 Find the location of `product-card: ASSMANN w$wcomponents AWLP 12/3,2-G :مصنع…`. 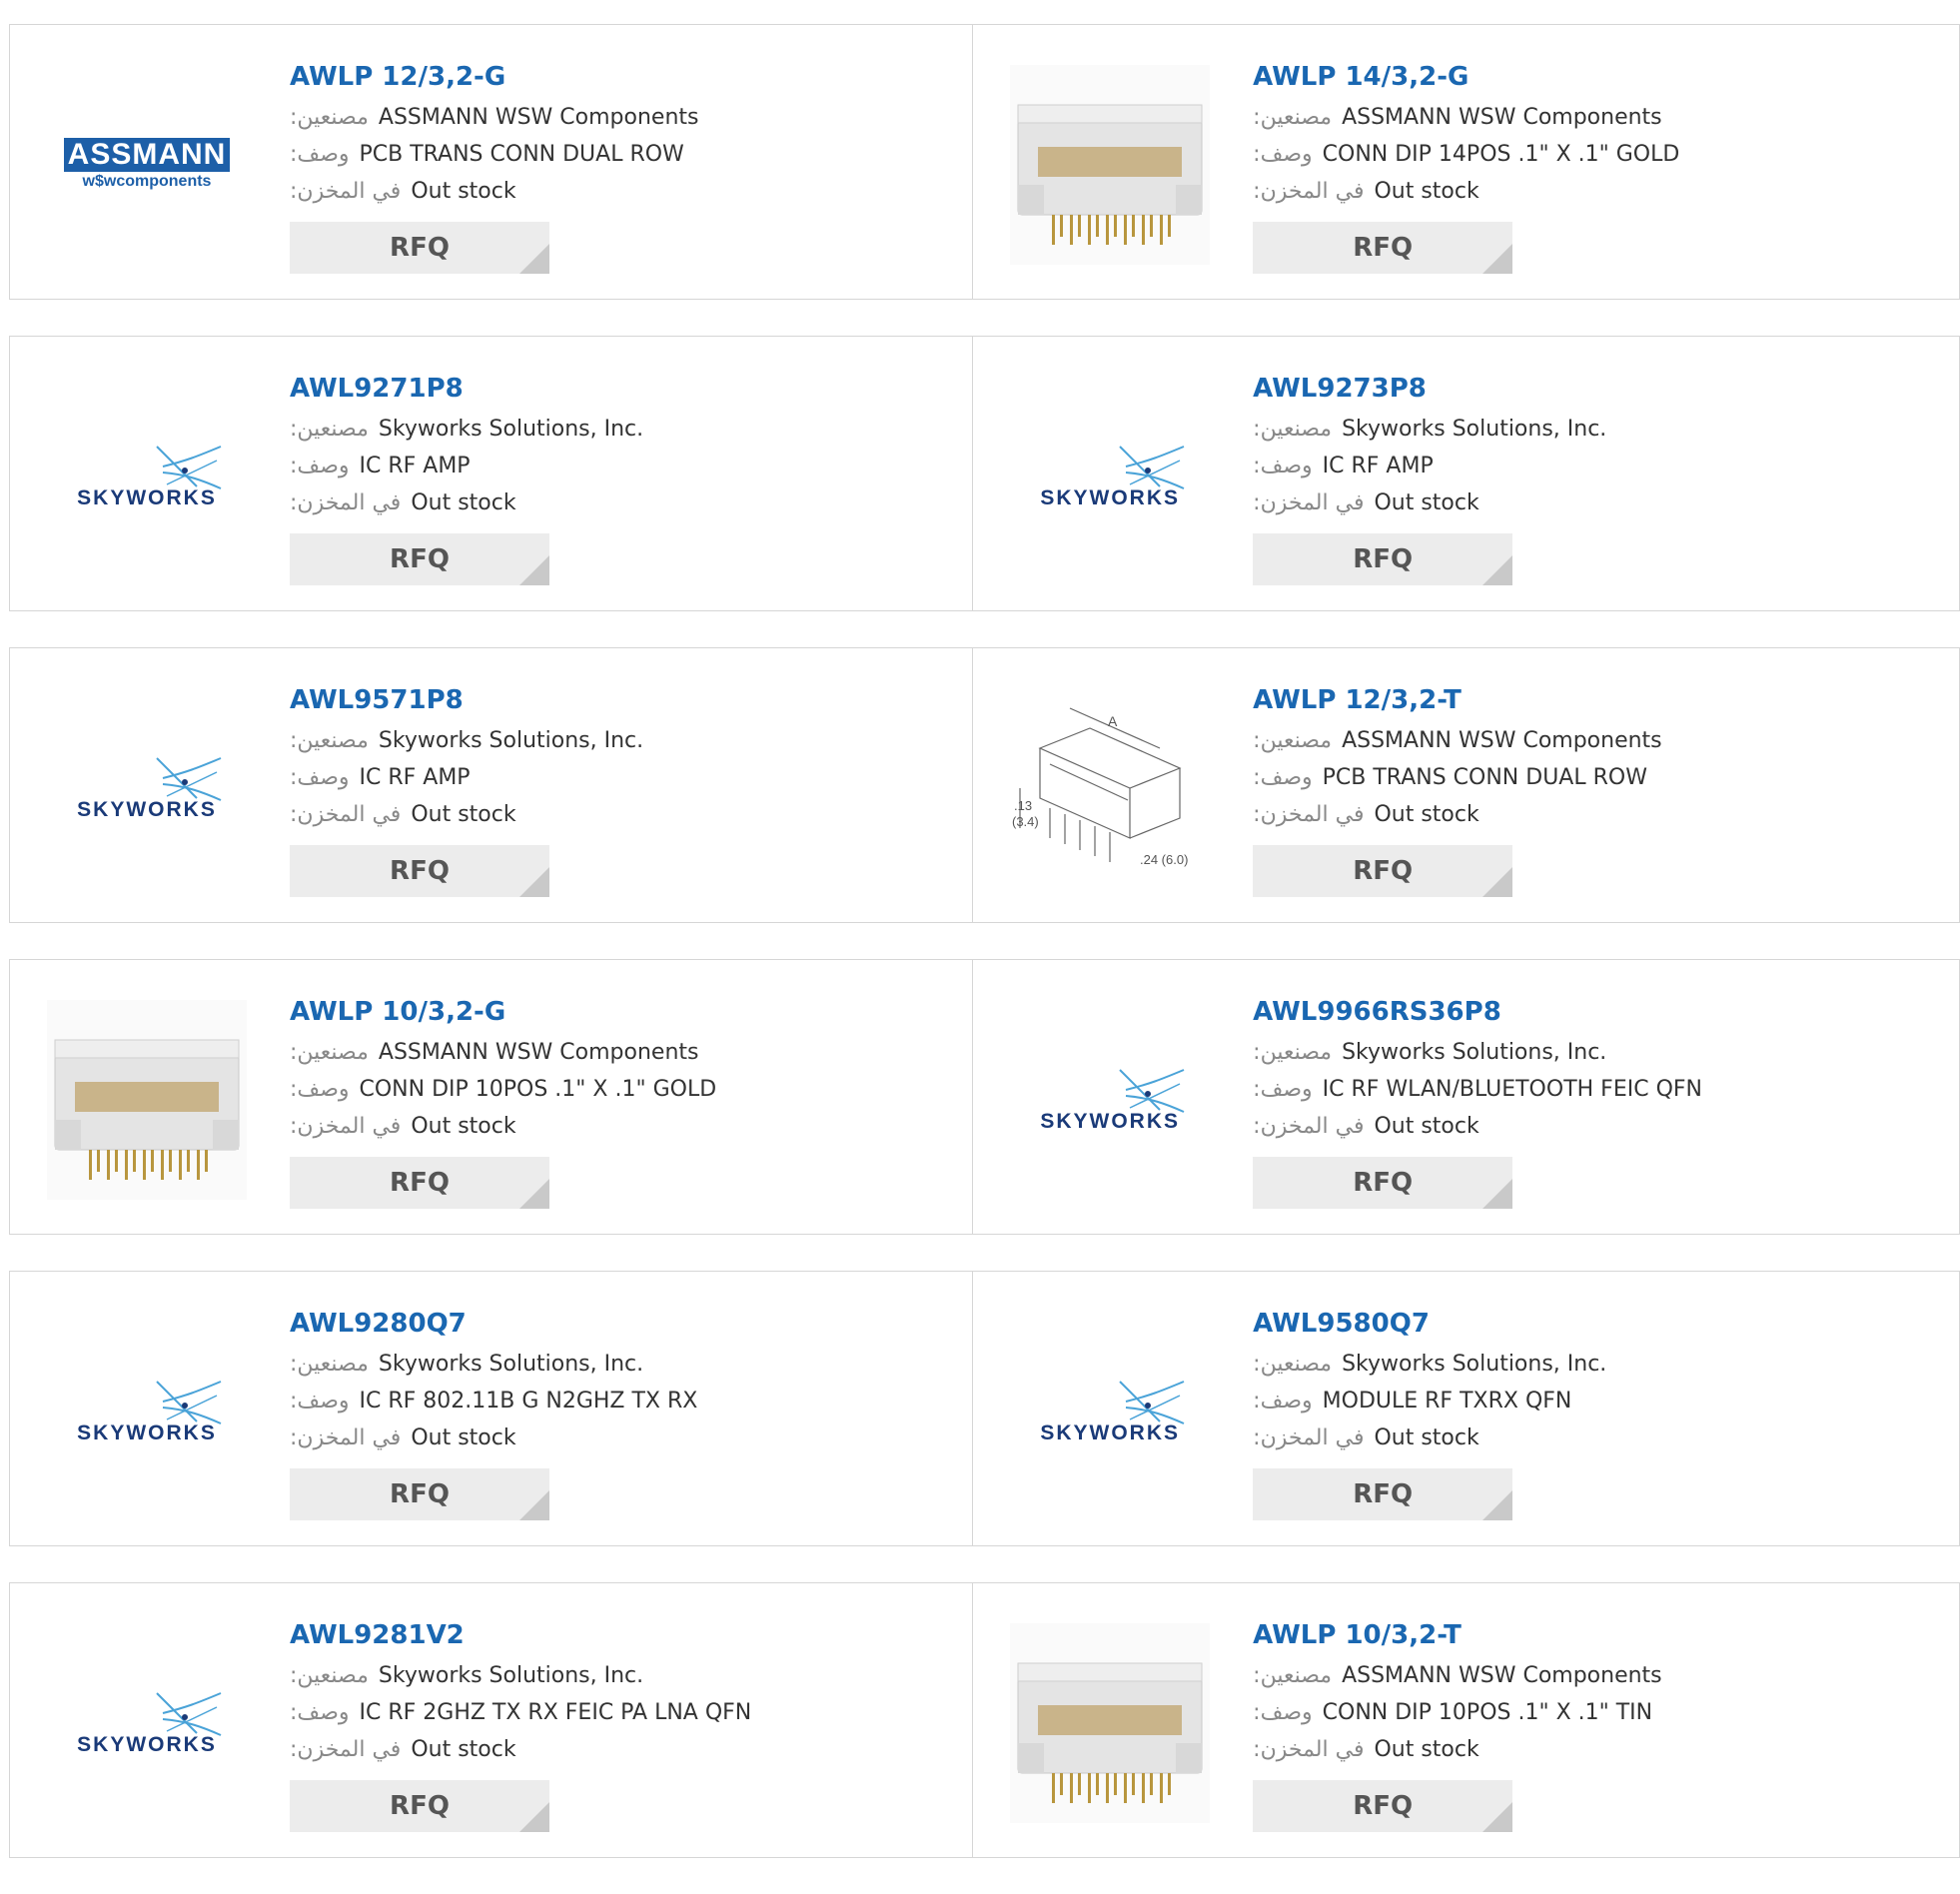

product-card: ASSMANN w$wcomponents AWLP 12/3,2-G :مصنع… is located at coordinates (491, 162).